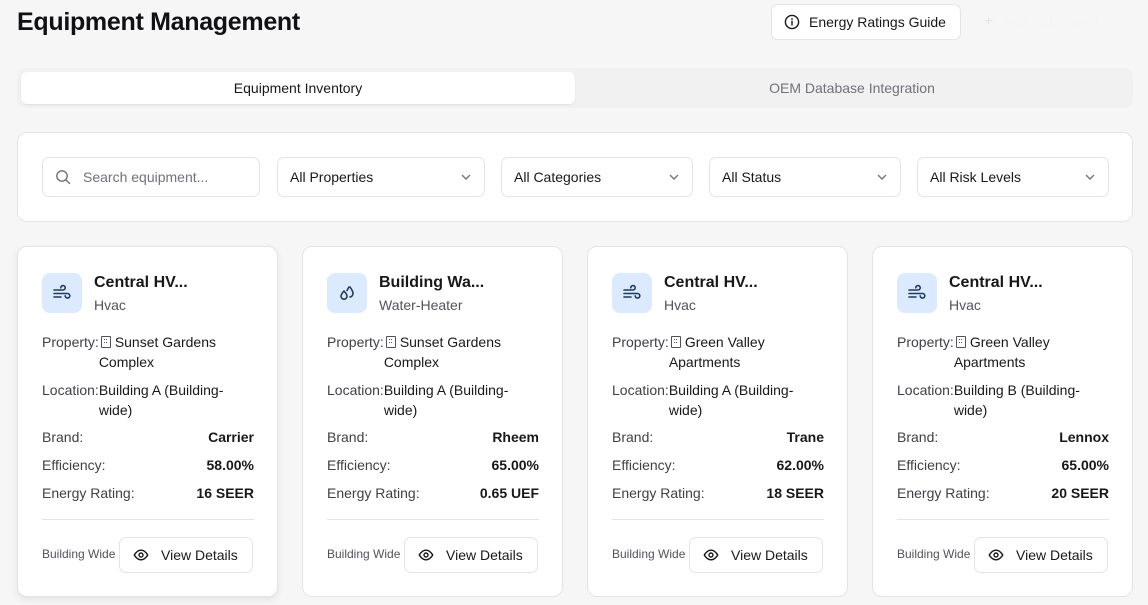  I want to click on energy-ratings-guide-button: Energy Ratings Guide, so click(866, 22).